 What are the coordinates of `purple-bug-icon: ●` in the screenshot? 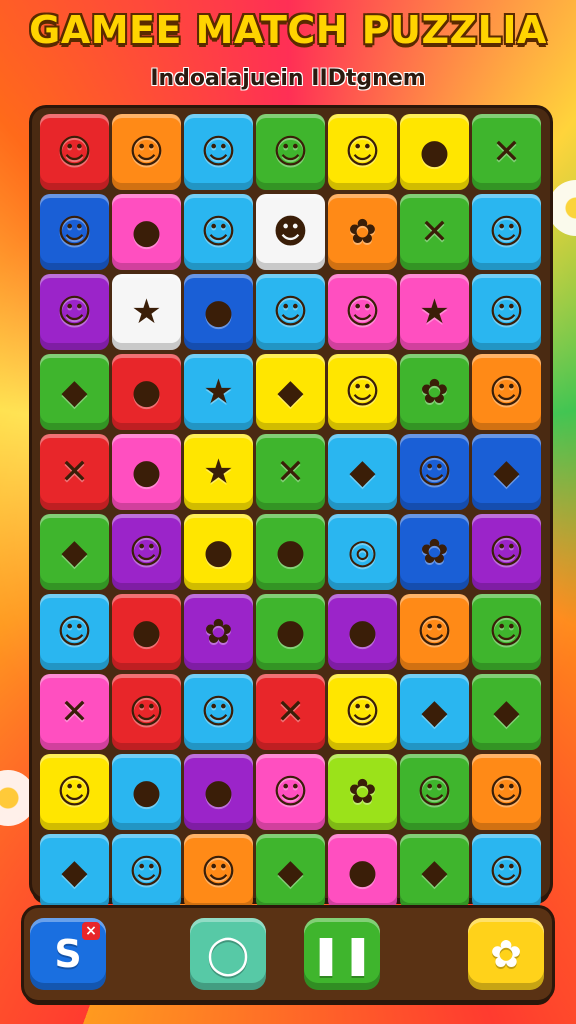 It's located at (218, 552).